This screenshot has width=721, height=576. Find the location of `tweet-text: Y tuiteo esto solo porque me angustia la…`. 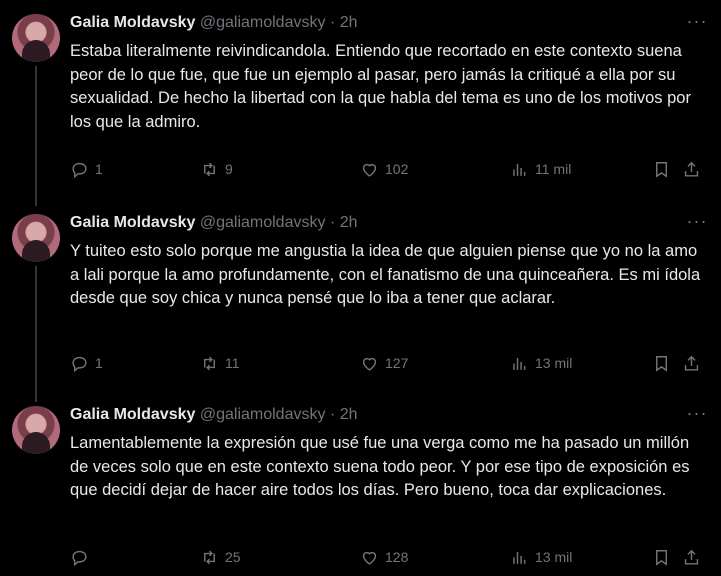

tweet-text: Y tuiteo esto solo porque me angustia la… is located at coordinates (385, 274).